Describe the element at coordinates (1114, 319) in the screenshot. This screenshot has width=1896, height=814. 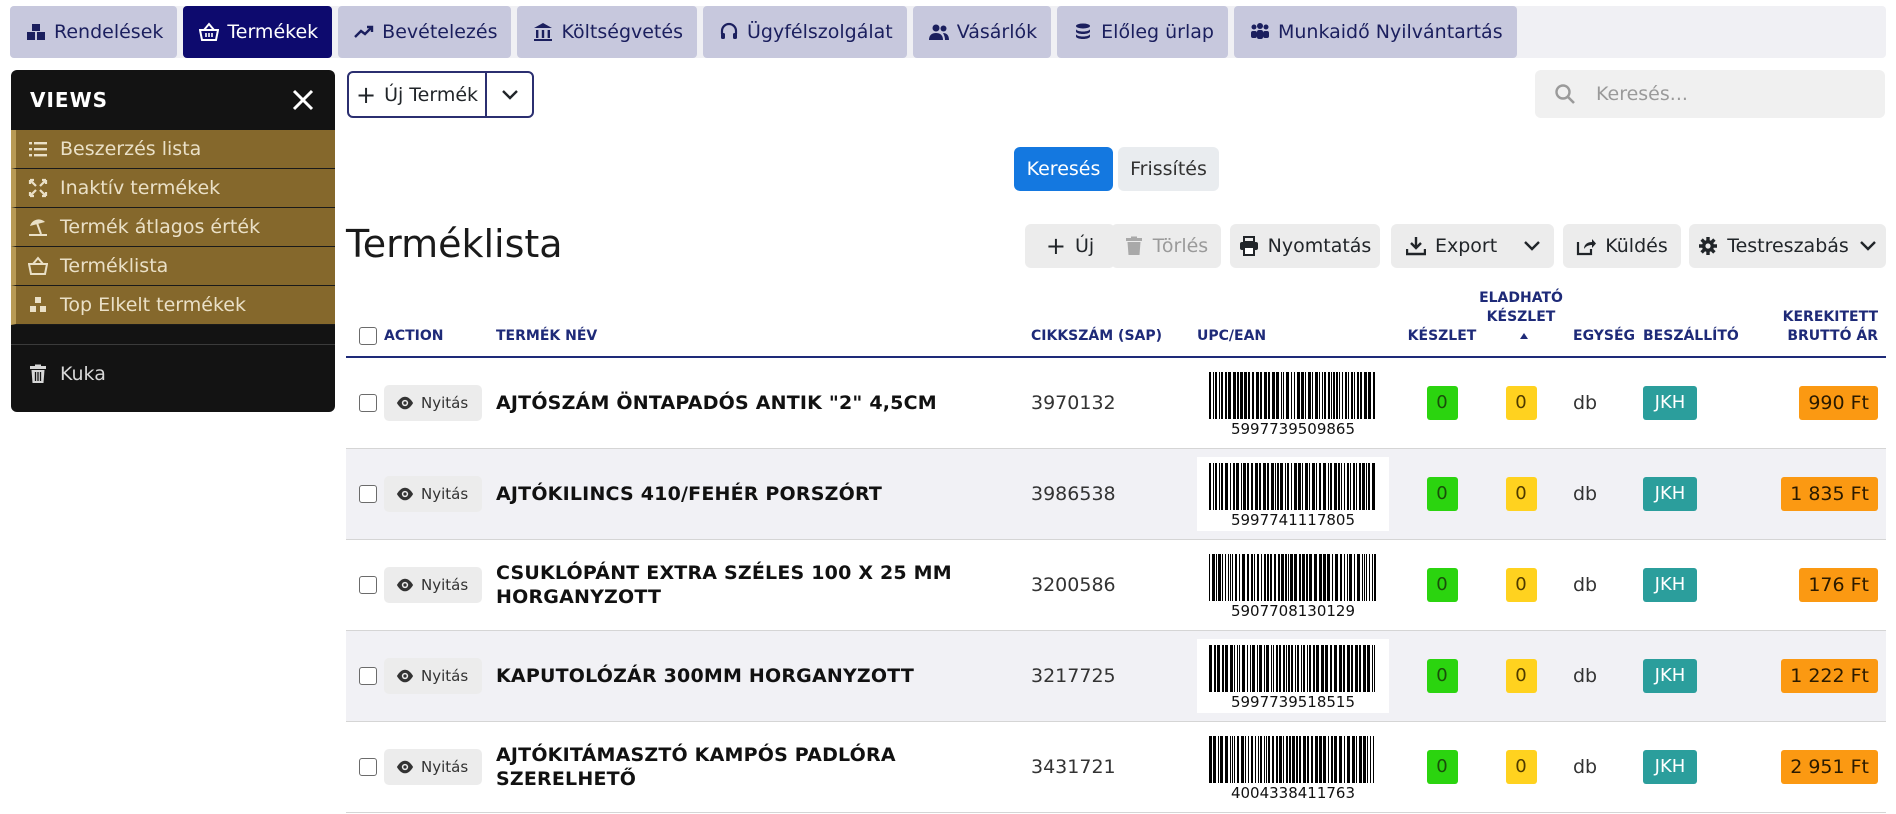
I see `column-header-sap: CIKKSZÁM (SAP)` at that location.